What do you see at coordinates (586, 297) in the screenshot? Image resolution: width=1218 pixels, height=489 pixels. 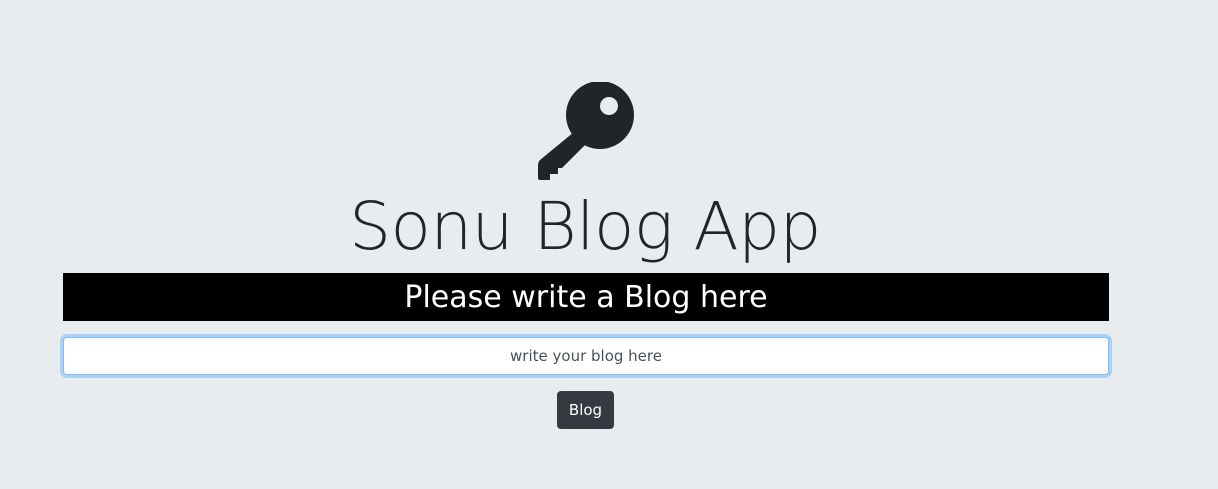 I see `blog-prompt-banner: Please write a Blog here` at bounding box center [586, 297].